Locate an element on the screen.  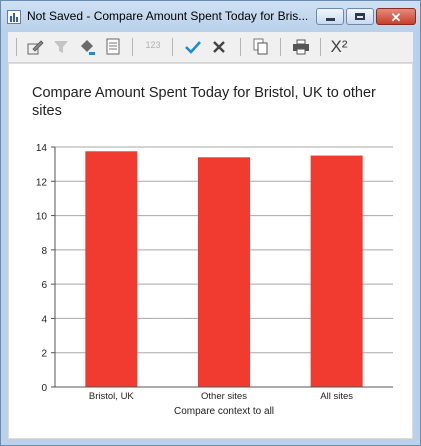
y-tick-label: 12 is located at coordinates (42, 182).